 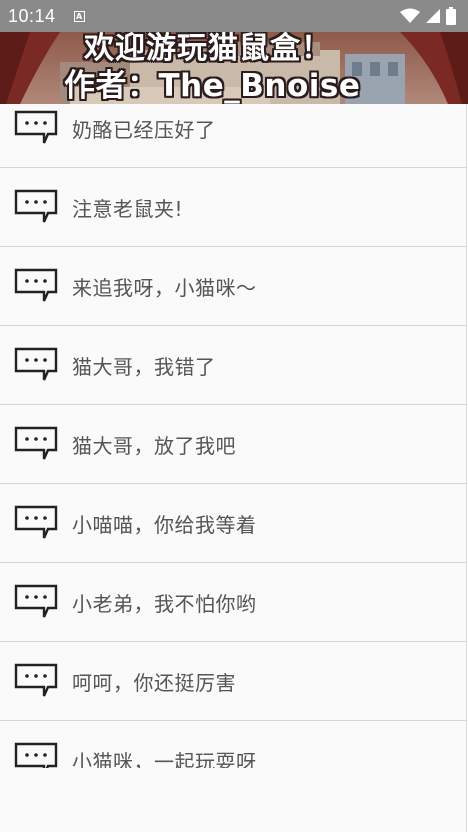 I want to click on welcome-banner: 欢迎游玩猫鼠盒！ 作者：The_Bnoise, so click(x=234, y=68).